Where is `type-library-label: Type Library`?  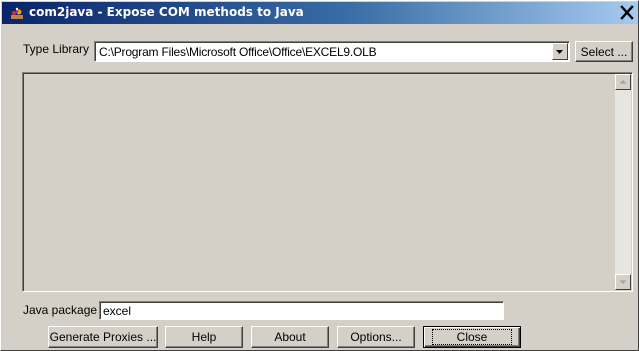 type-library-label: Type Library is located at coordinates (56, 49).